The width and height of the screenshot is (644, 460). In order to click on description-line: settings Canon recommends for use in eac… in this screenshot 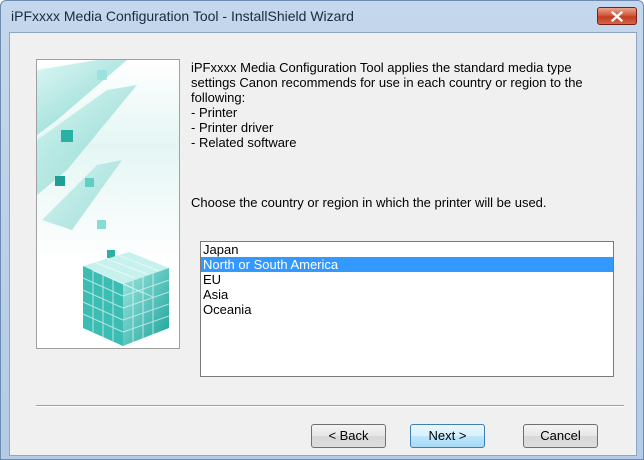, I will do `click(387, 82)`.